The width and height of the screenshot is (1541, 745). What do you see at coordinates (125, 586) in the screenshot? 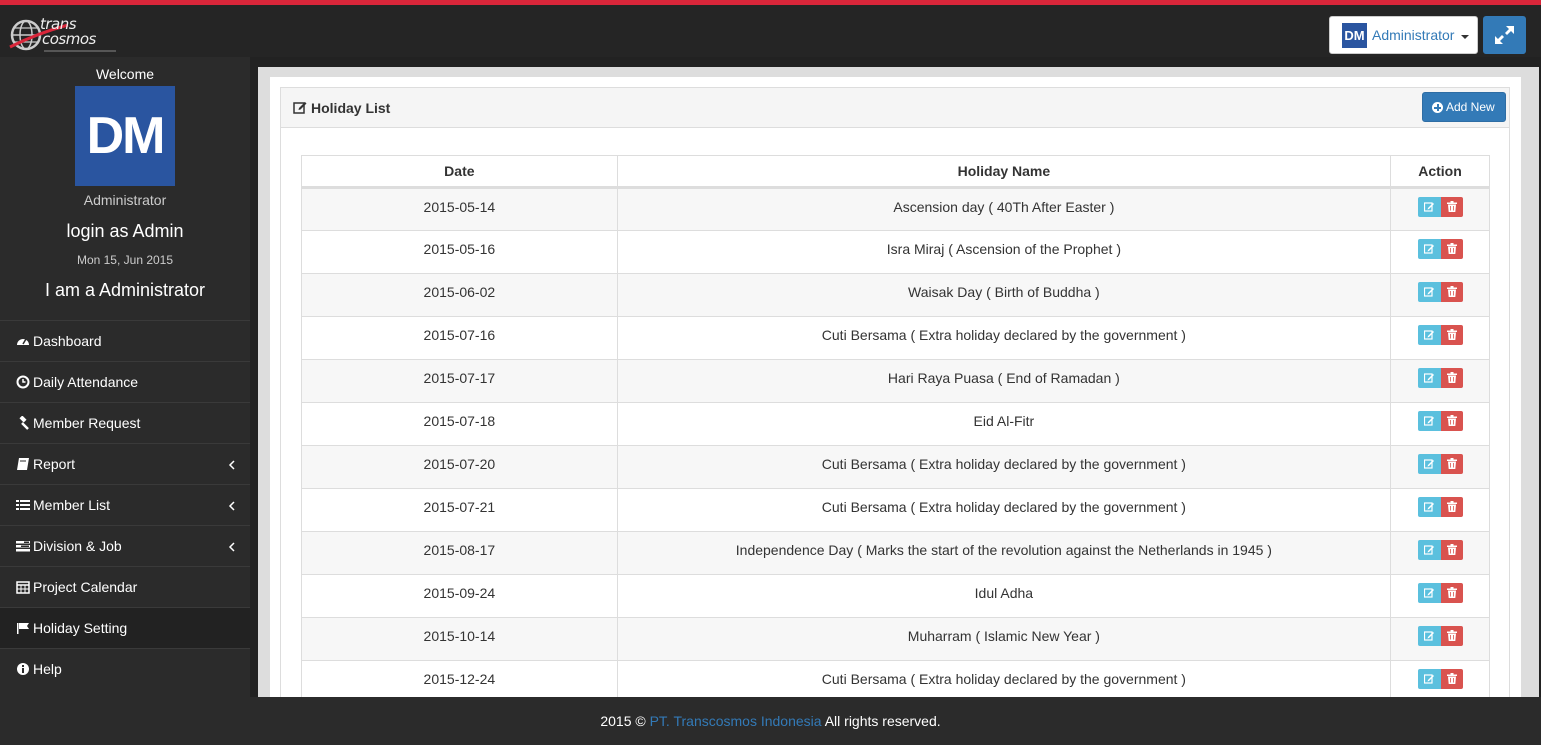
I see `sidebar-item-project-calendar: Project Calendar` at bounding box center [125, 586].